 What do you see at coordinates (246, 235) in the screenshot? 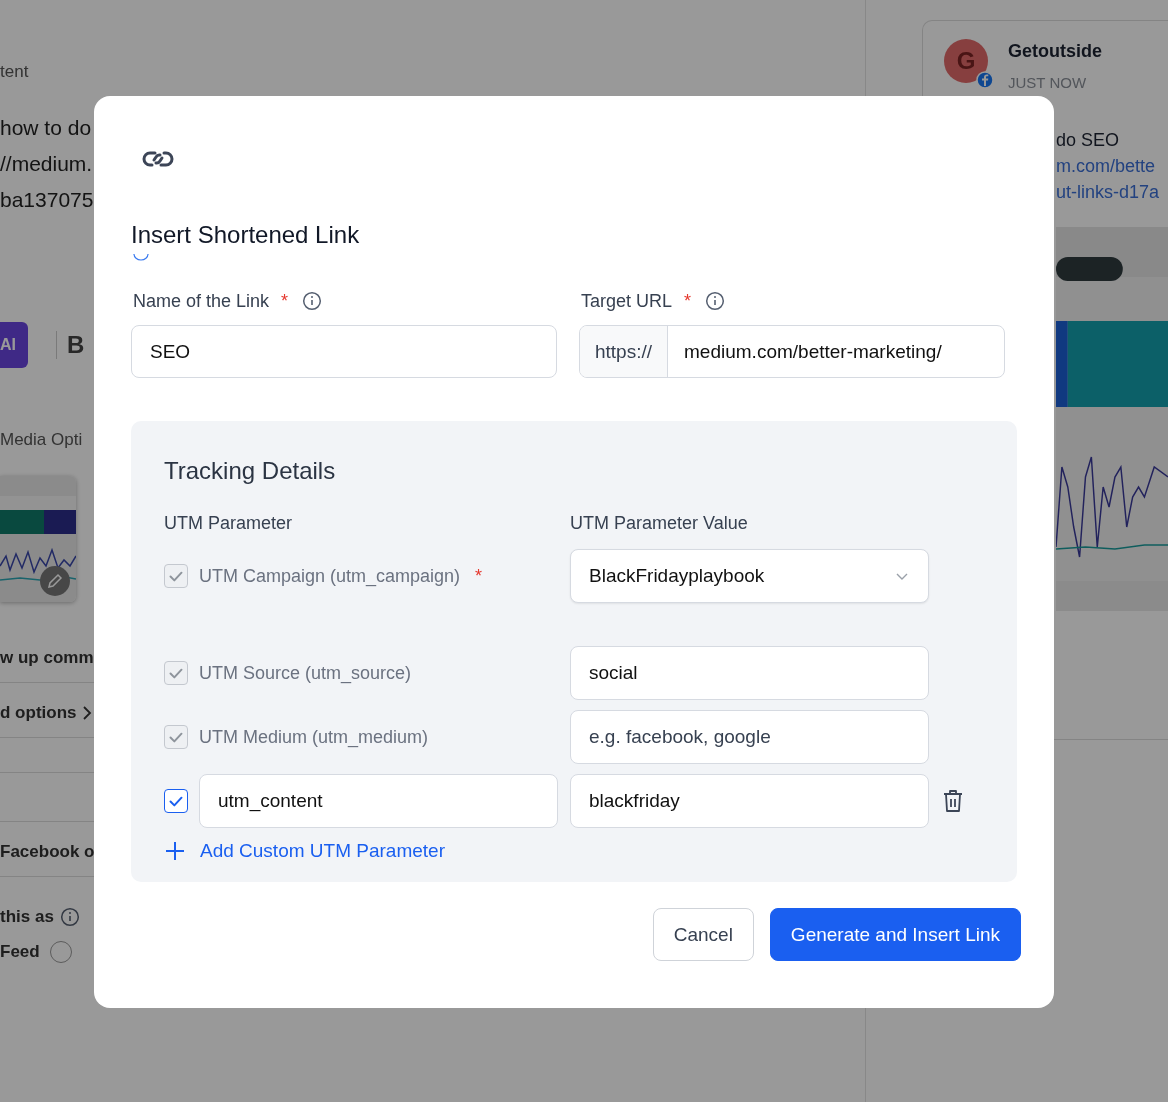
I see `dialog-title: Insert Shortened Link` at bounding box center [246, 235].